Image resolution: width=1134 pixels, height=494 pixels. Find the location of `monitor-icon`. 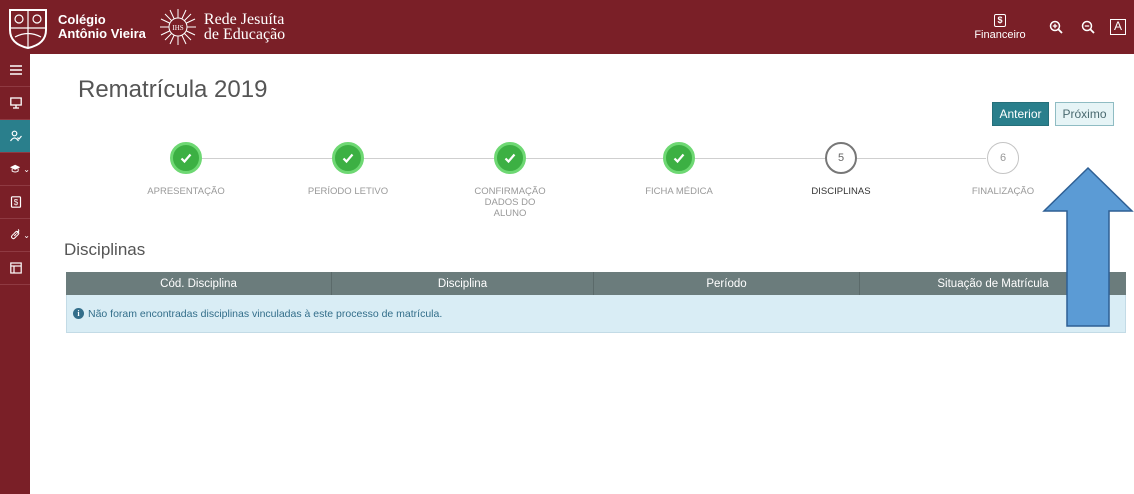

monitor-icon is located at coordinates (16, 103).